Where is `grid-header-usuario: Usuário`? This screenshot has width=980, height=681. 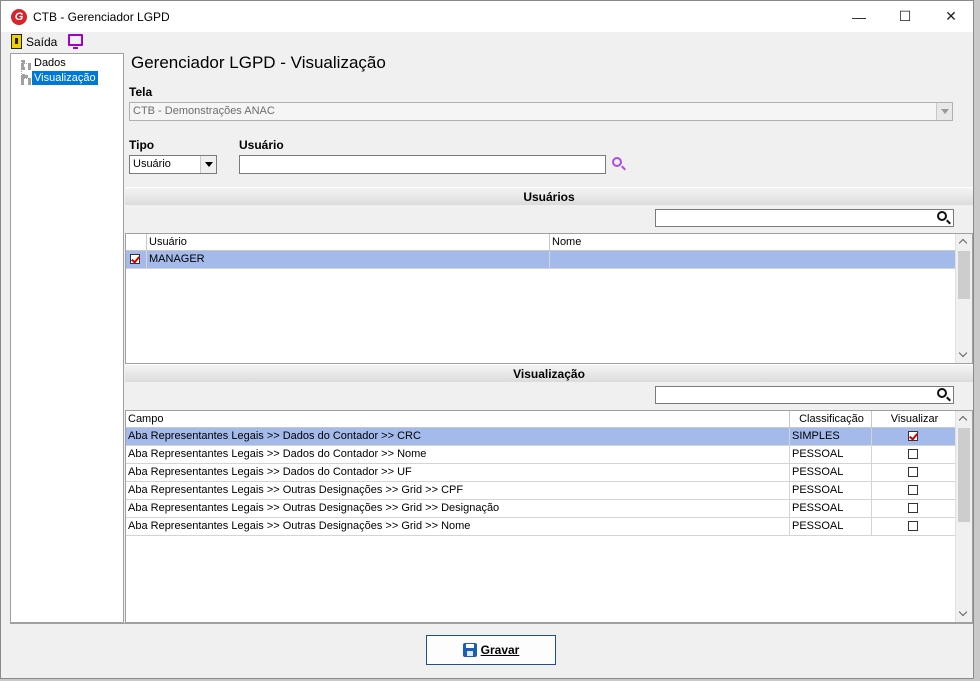
grid-header-usuario: Usuário is located at coordinates (348, 242).